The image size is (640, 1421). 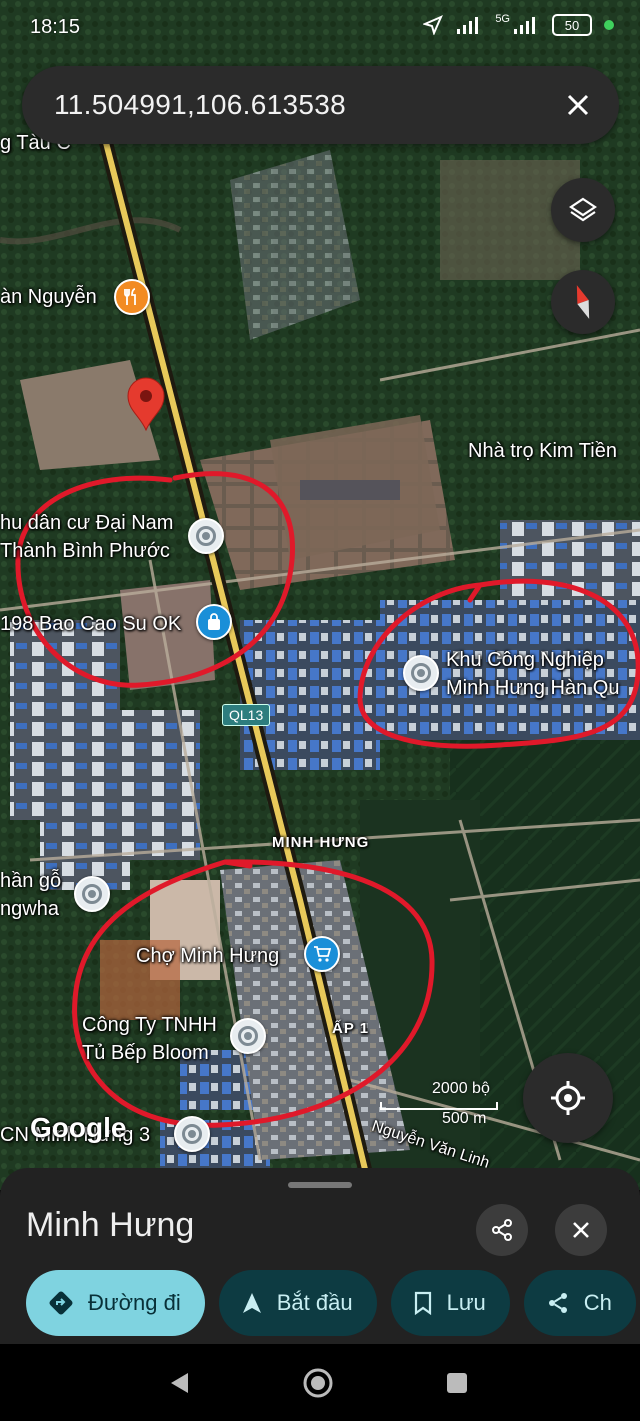 I want to click on share-chip-label: Ch, so click(x=597, y=1302).